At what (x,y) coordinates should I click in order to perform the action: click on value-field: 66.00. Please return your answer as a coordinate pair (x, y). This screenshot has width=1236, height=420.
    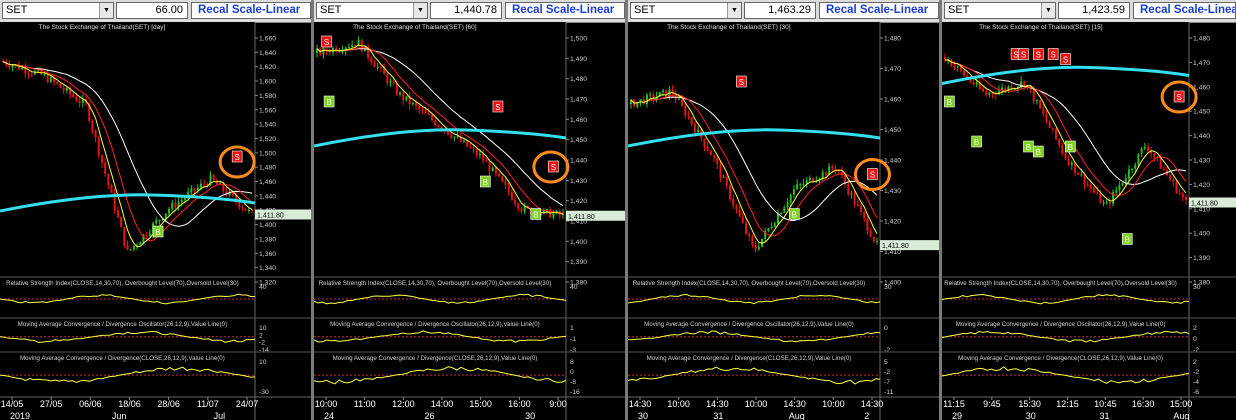
    Looking at the image, I should click on (152, 10).